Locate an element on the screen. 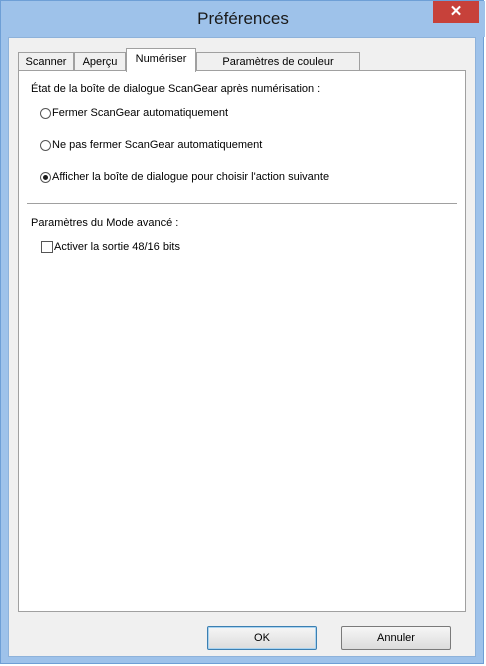  dialog-title: Préférences is located at coordinates (243, 18).